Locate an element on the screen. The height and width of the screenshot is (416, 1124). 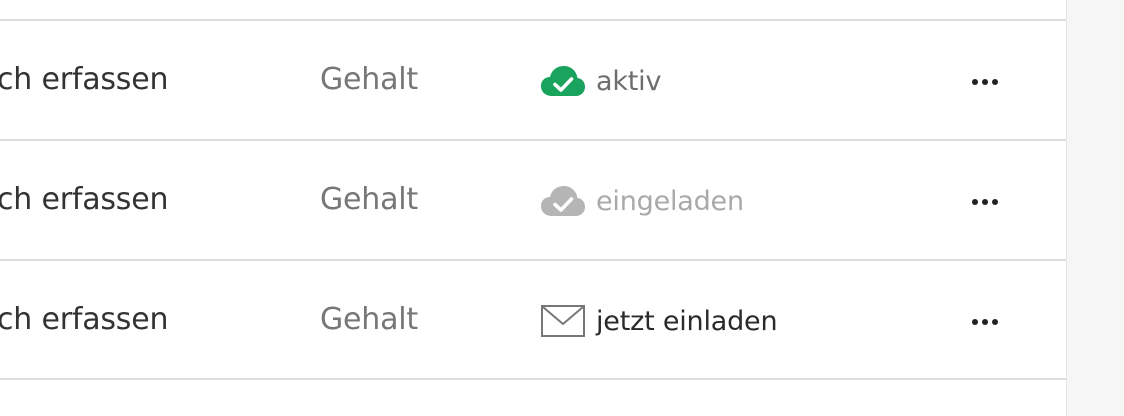
status-label: eingeladen is located at coordinates (670, 201).